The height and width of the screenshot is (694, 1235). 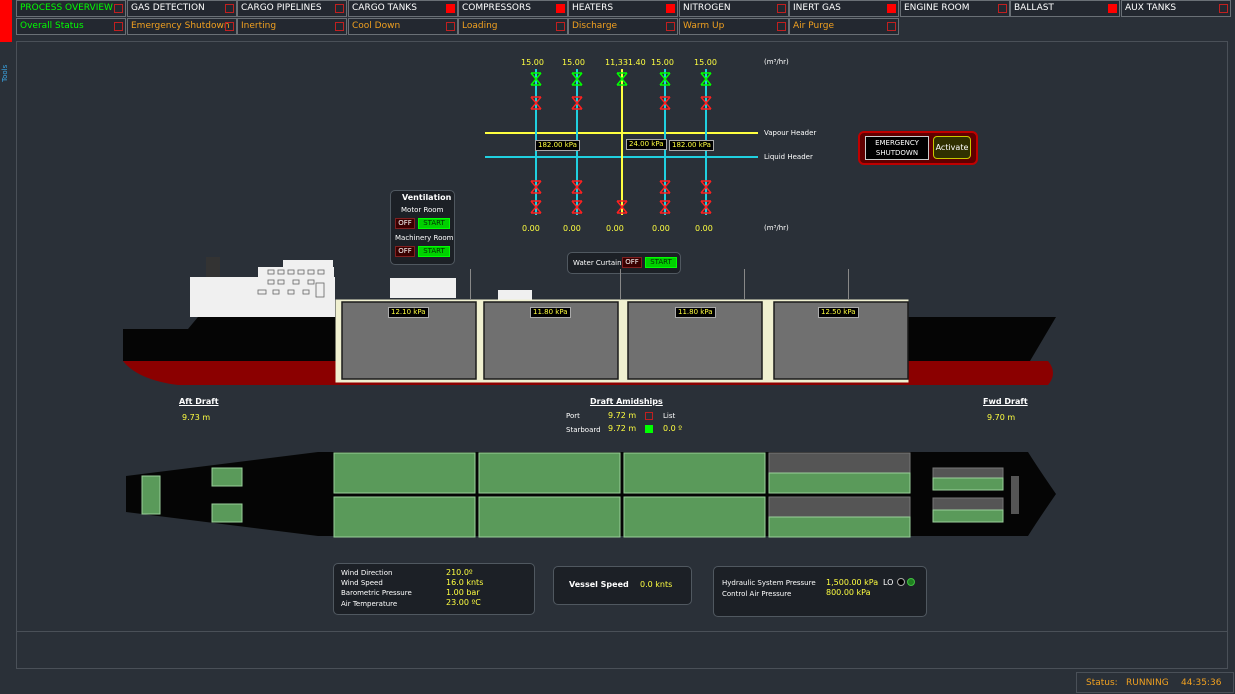 I want to click on list-value: 0.0 º, so click(x=673, y=428).